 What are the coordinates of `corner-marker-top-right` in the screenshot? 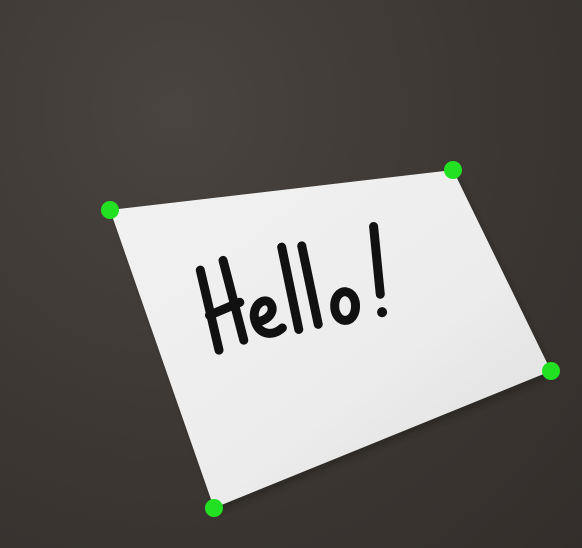 It's located at (453, 170).